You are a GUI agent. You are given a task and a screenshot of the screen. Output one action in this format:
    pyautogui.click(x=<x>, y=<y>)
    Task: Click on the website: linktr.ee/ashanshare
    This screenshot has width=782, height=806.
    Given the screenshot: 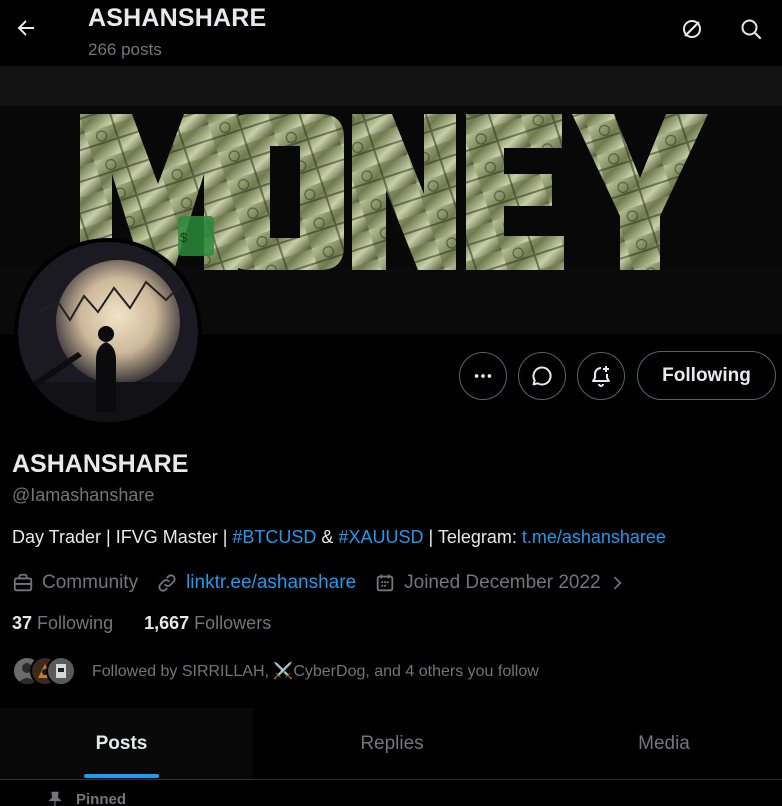 What is the action you would take?
    pyautogui.click(x=256, y=583)
    